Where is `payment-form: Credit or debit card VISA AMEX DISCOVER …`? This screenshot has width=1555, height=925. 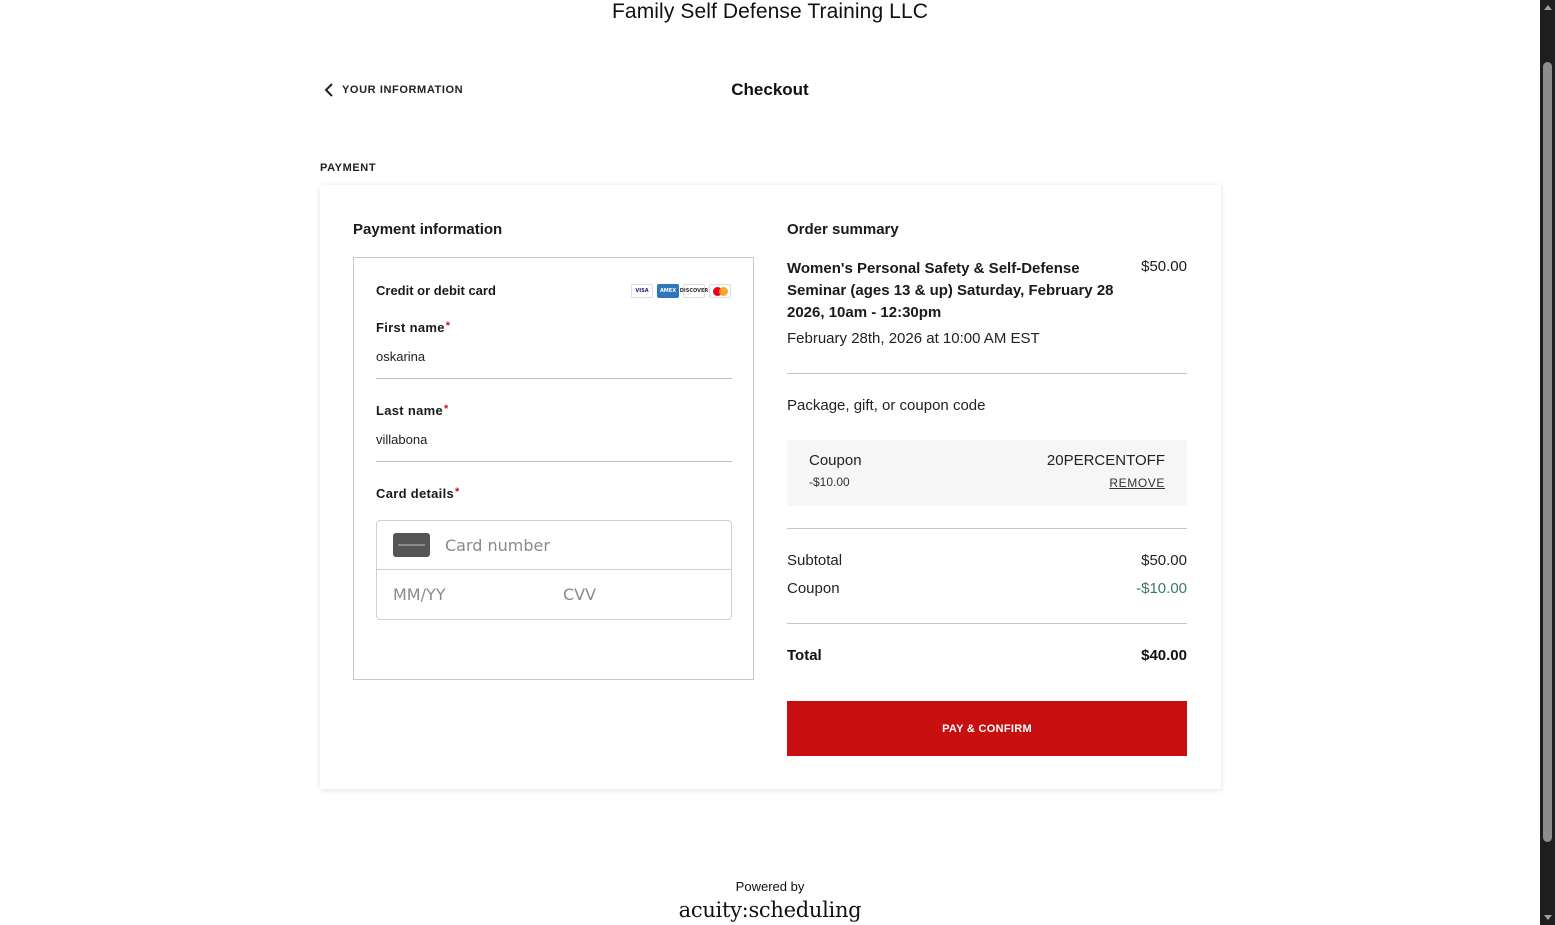
payment-form: Credit or debit card VISA AMEX DISCOVER … is located at coordinates (553, 468).